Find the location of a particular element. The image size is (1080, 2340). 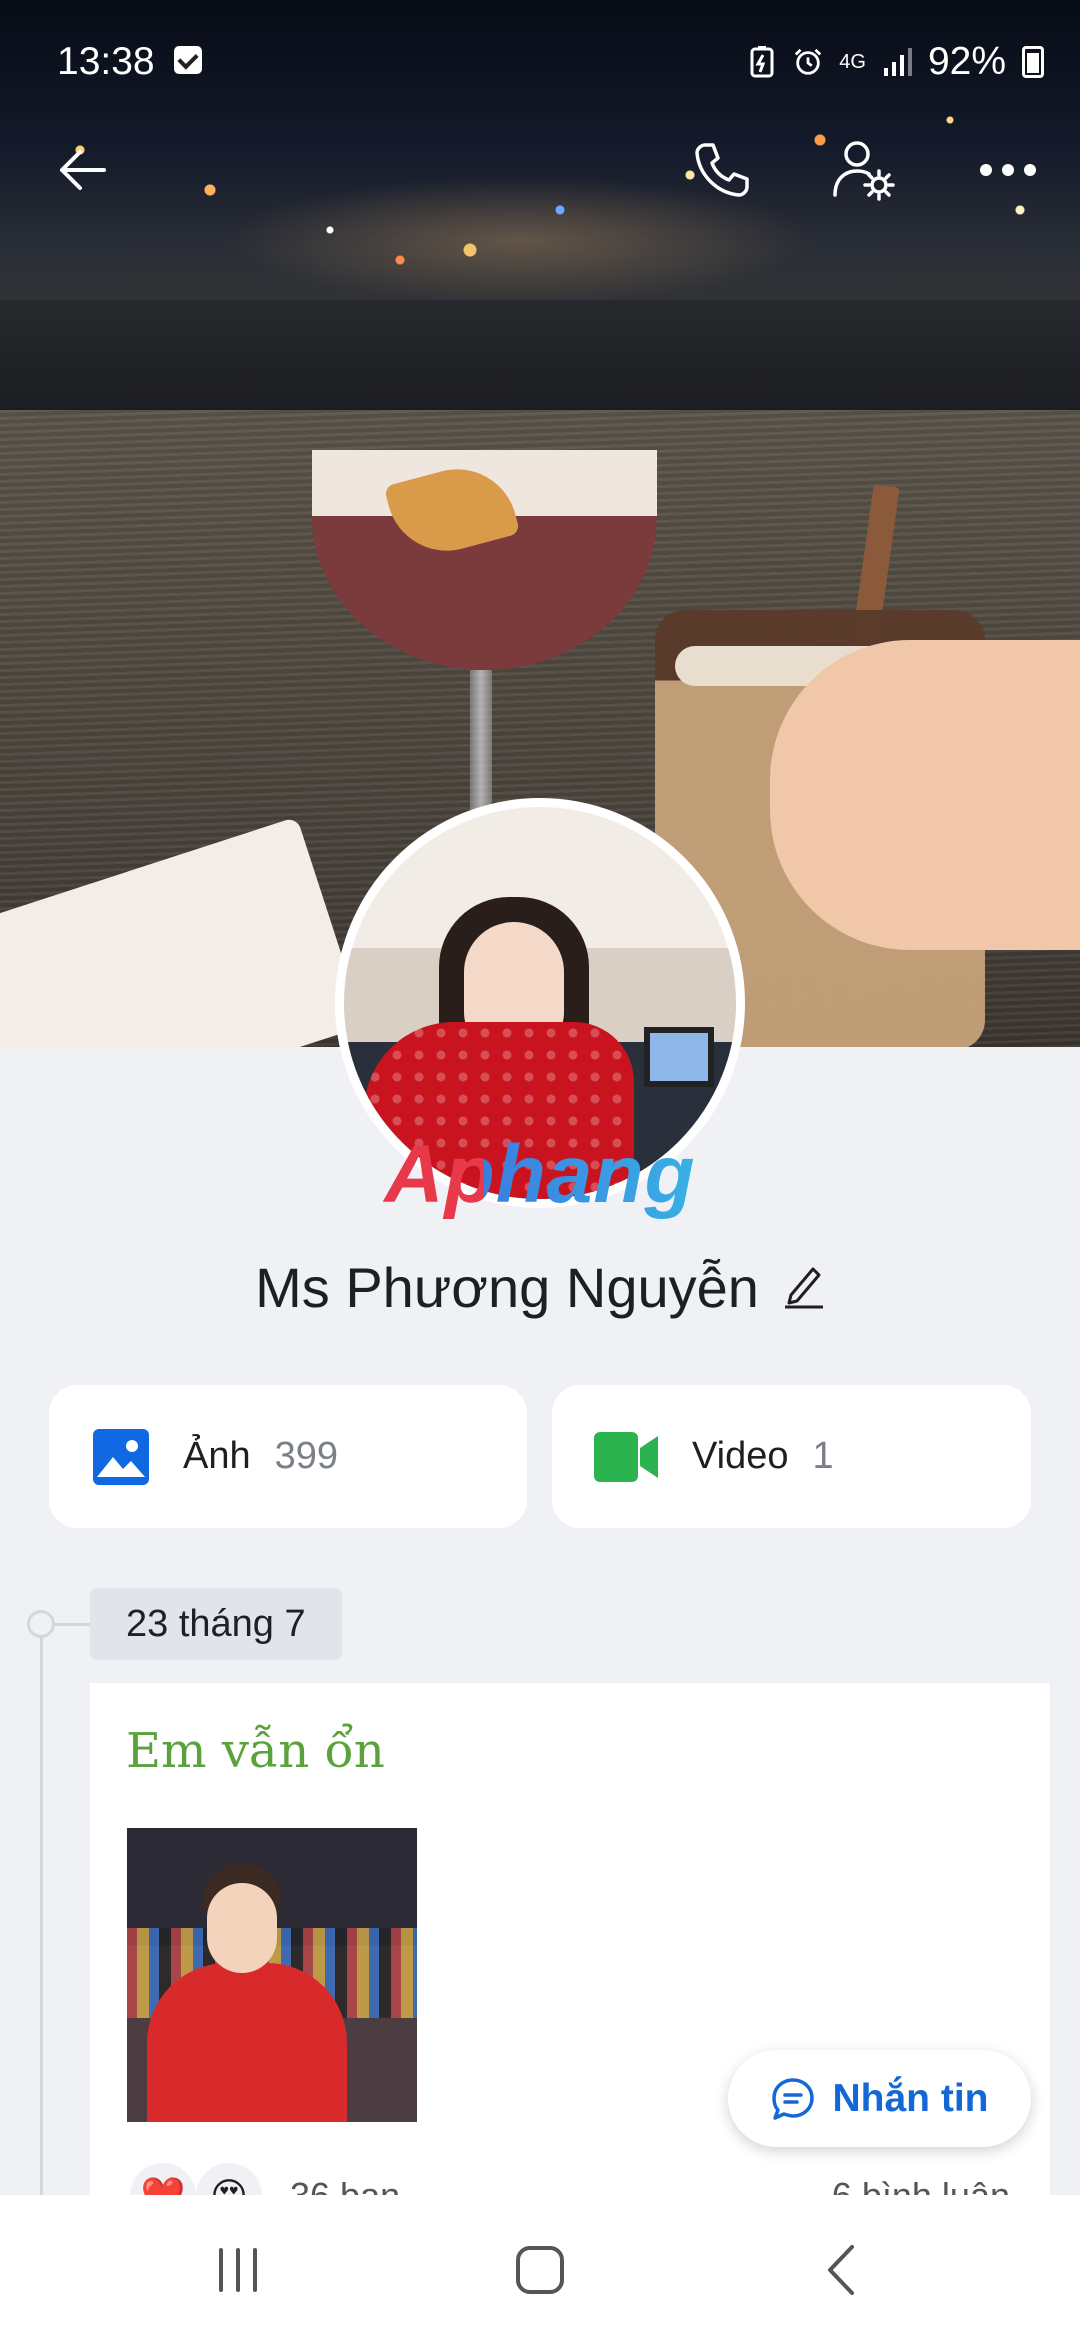

timeline-dot is located at coordinates (41, 1624).